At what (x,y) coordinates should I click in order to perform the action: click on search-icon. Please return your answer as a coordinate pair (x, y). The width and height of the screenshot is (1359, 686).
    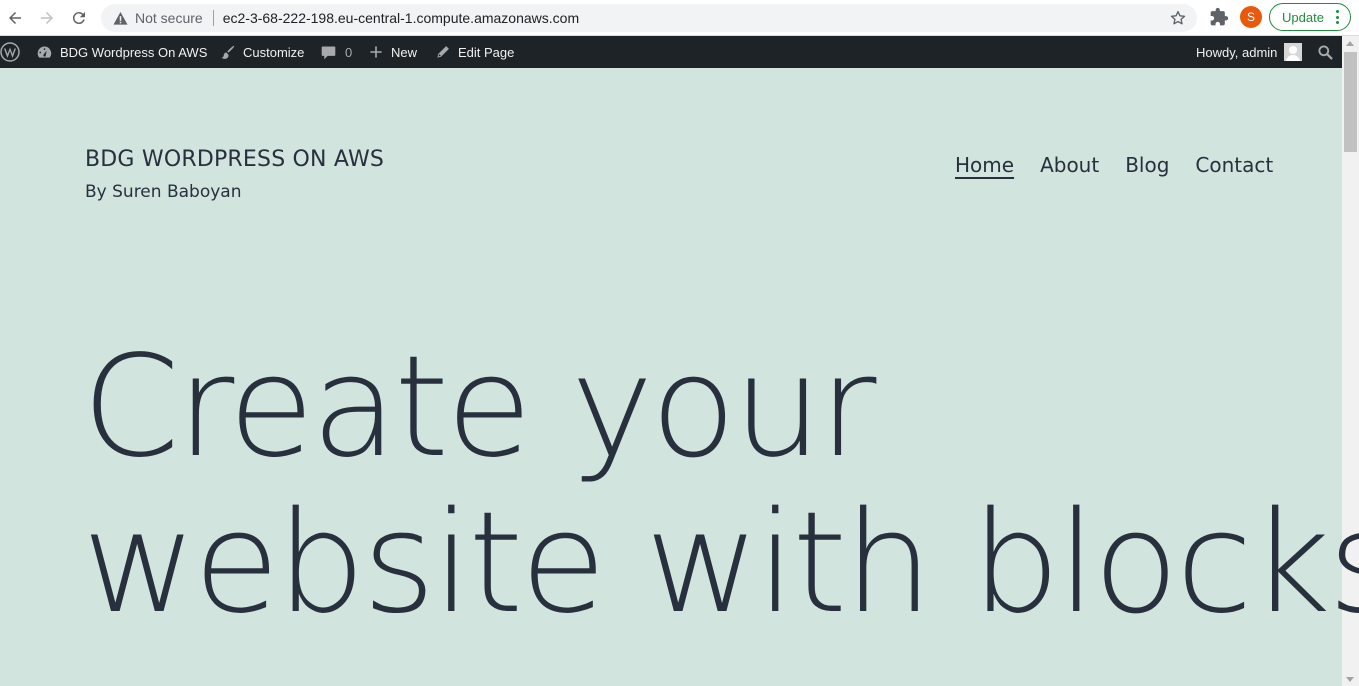
    Looking at the image, I should click on (1325, 52).